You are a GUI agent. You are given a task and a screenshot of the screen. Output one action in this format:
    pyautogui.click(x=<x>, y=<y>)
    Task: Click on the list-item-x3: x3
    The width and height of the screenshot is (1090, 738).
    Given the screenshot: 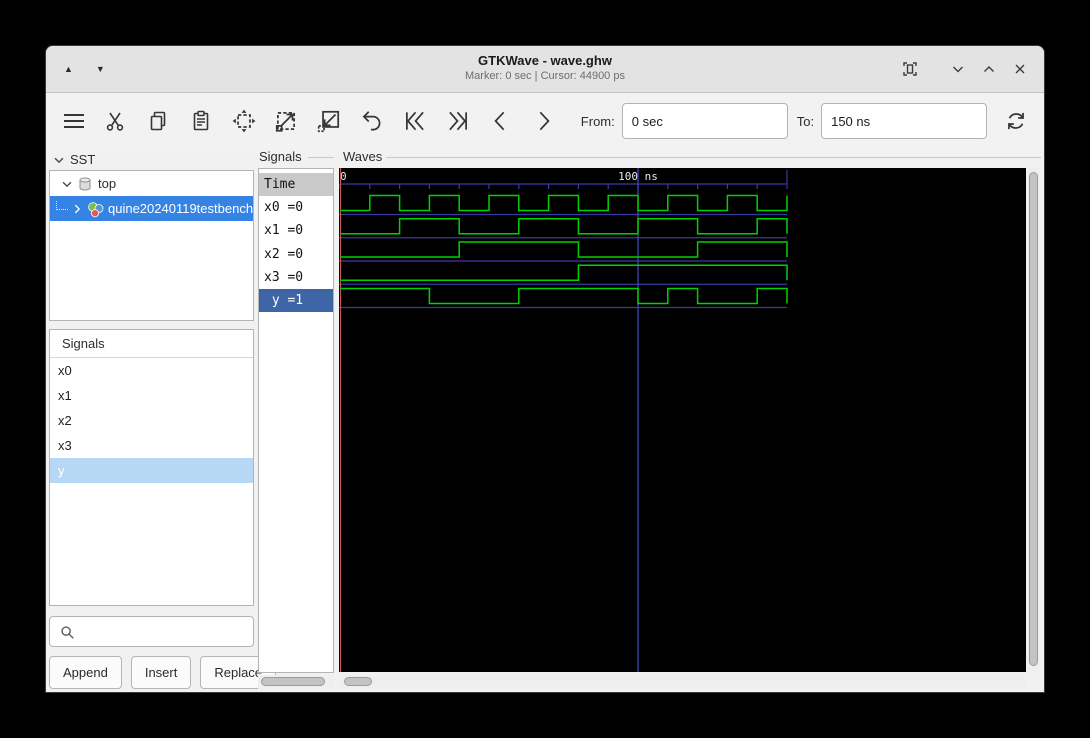 What is the action you would take?
    pyautogui.click(x=151, y=445)
    